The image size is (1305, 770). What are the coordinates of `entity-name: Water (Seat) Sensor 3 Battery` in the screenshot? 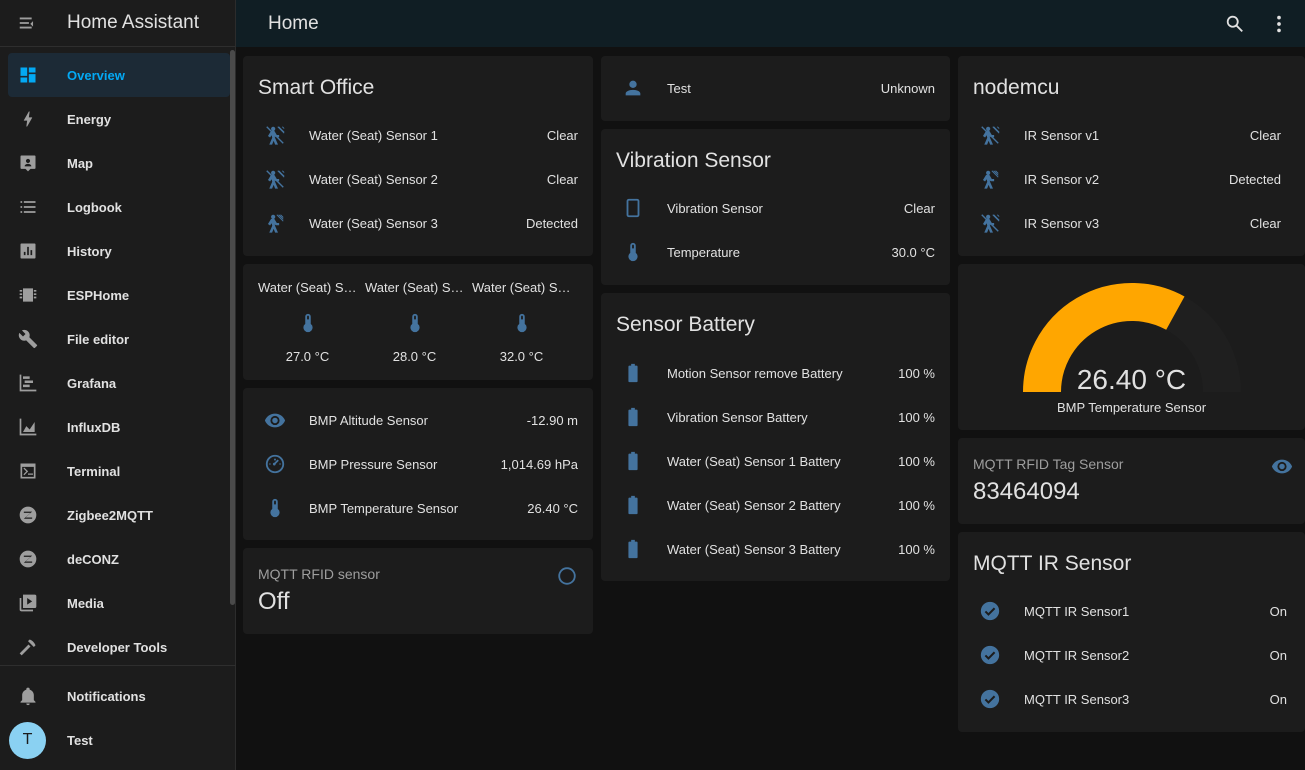 It's located at (754, 549).